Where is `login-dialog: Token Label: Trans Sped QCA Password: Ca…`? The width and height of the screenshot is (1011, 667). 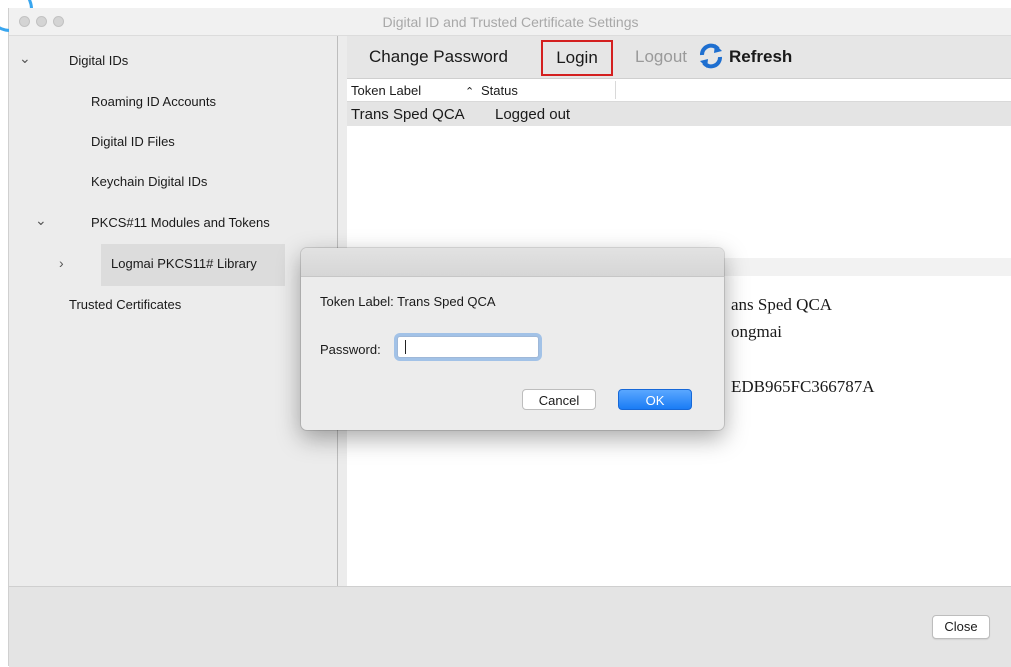
login-dialog: Token Label: Trans Sped QCA Password: Ca… is located at coordinates (512, 339).